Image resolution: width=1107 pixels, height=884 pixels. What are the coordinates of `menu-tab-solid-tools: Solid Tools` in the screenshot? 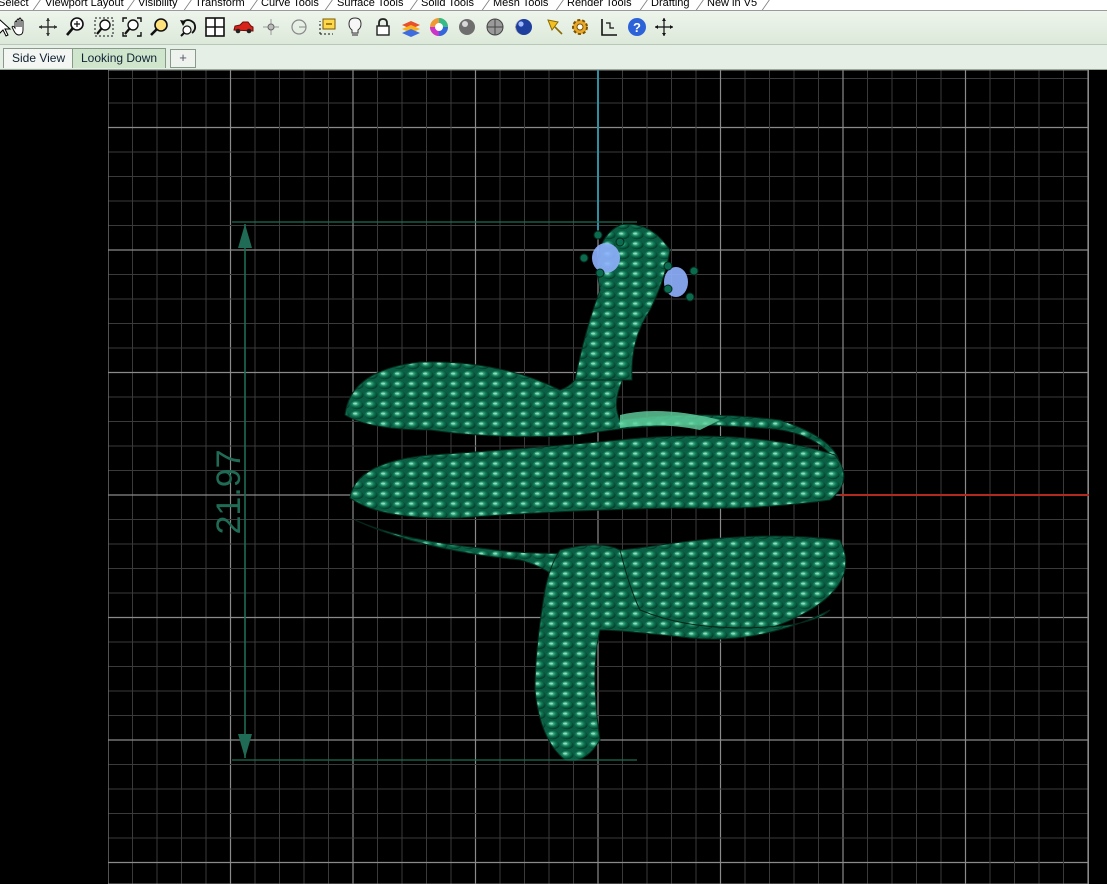 It's located at (447, 5).